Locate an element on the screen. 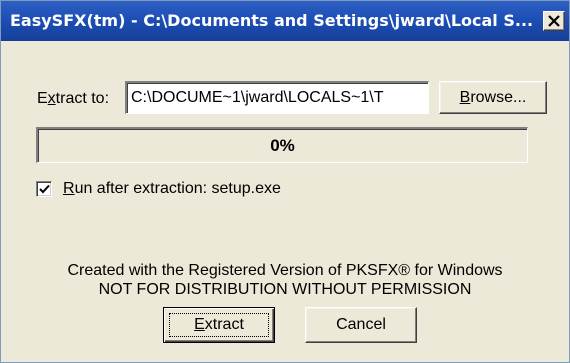 The width and height of the screenshot is (570, 363). extract-to-label: Extract to: is located at coordinates (73, 98).